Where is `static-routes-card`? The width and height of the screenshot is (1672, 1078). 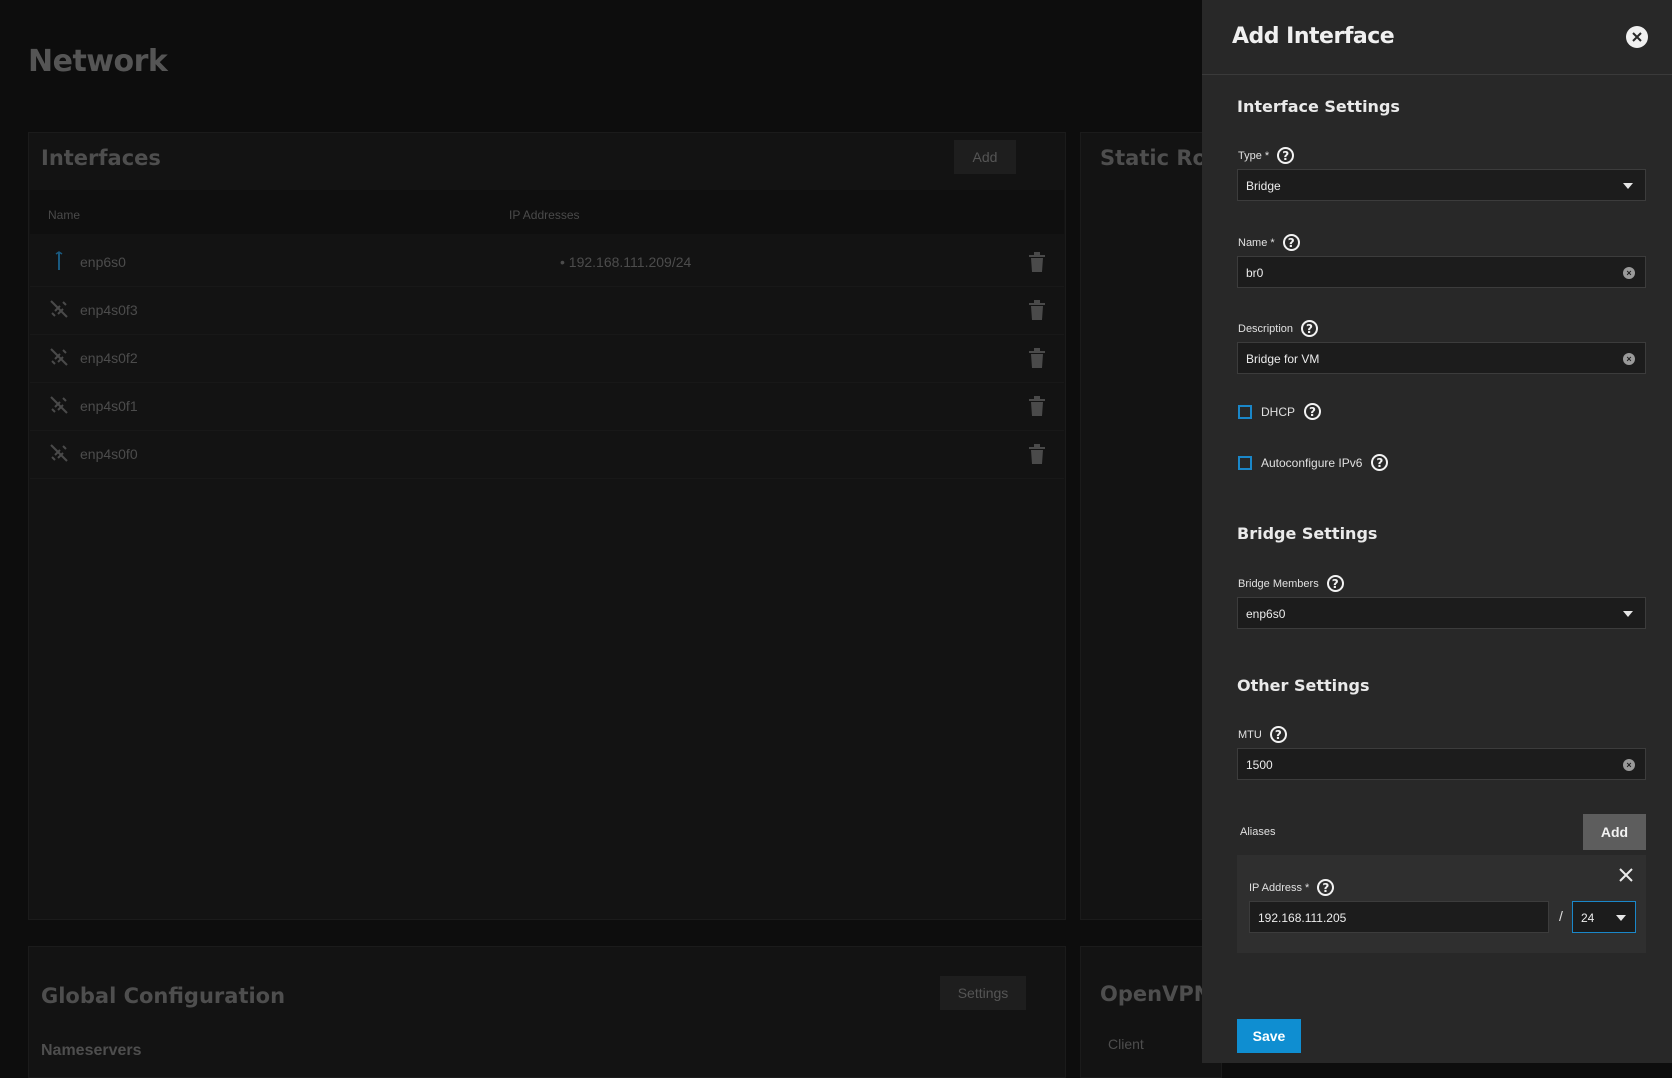 static-routes-card is located at coordinates (1151, 526).